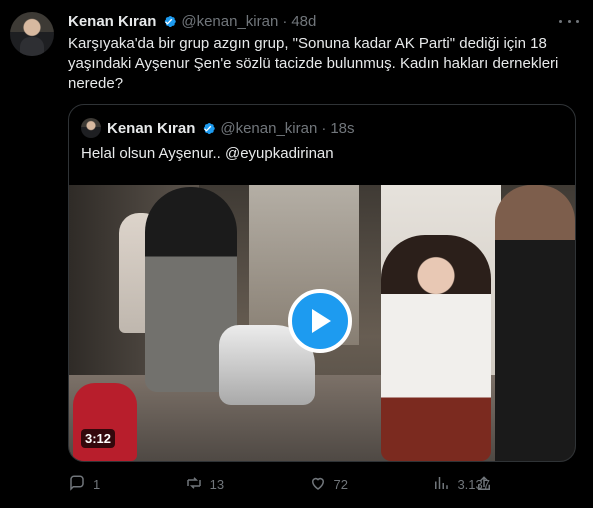  What do you see at coordinates (194, 484) in the screenshot?
I see `retweet-icon` at bounding box center [194, 484].